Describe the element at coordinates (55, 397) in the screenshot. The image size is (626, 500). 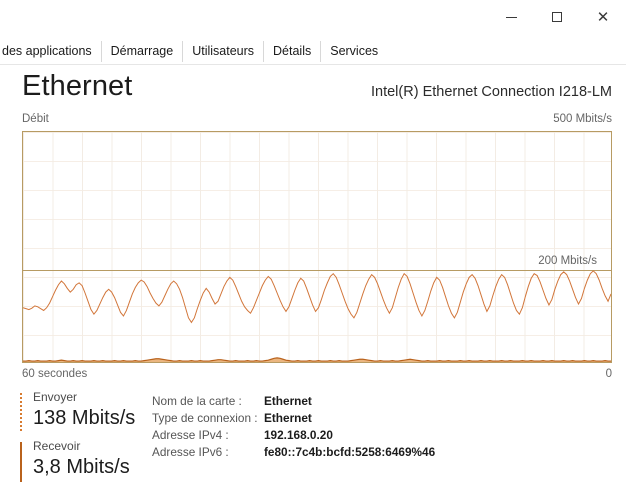
I see `send-label: Envoyer` at that location.